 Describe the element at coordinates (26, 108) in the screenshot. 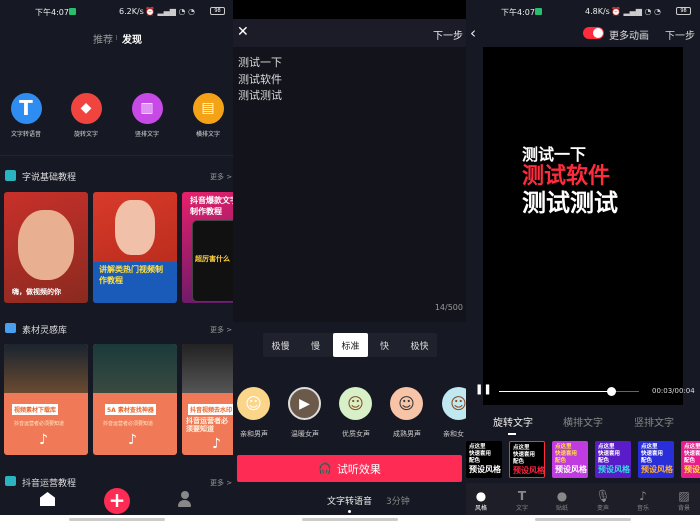

I see `text-t-icon: T` at that location.